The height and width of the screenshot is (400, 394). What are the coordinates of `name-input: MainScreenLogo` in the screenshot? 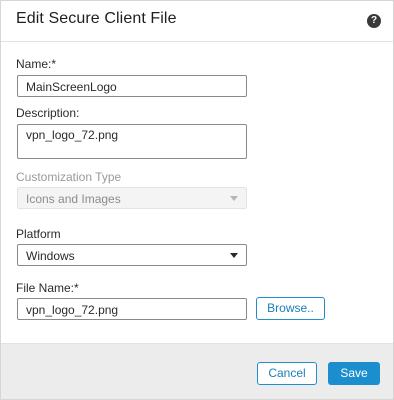 It's located at (132, 86).